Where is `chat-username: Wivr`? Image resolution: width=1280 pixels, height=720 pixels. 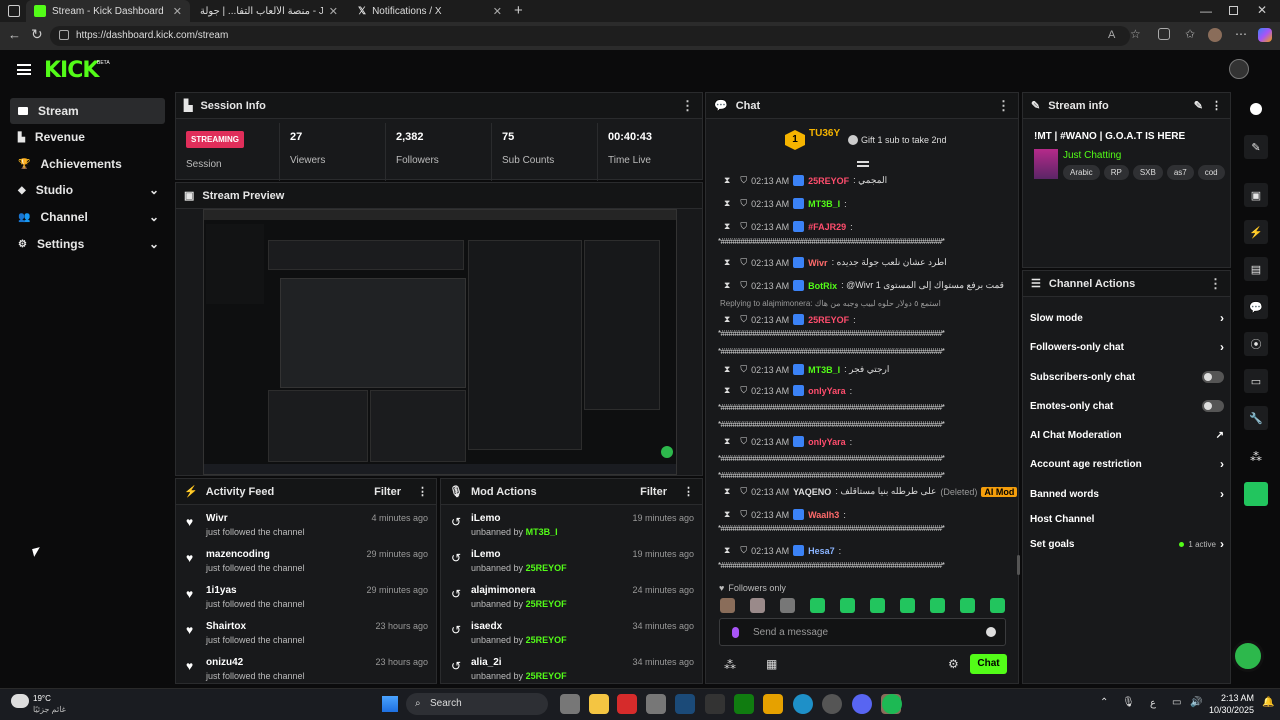 chat-username: Wivr is located at coordinates (817, 263).